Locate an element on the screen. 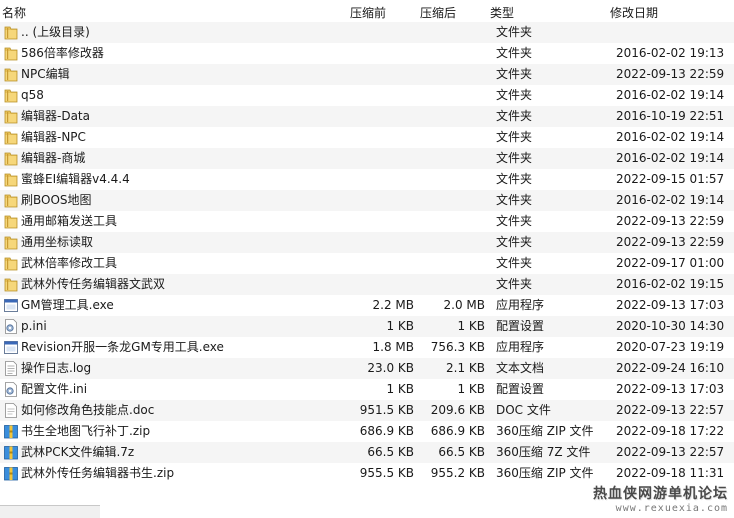 The width and height of the screenshot is (734, 518). horizontal-scrollbar is located at coordinates (50, 511).